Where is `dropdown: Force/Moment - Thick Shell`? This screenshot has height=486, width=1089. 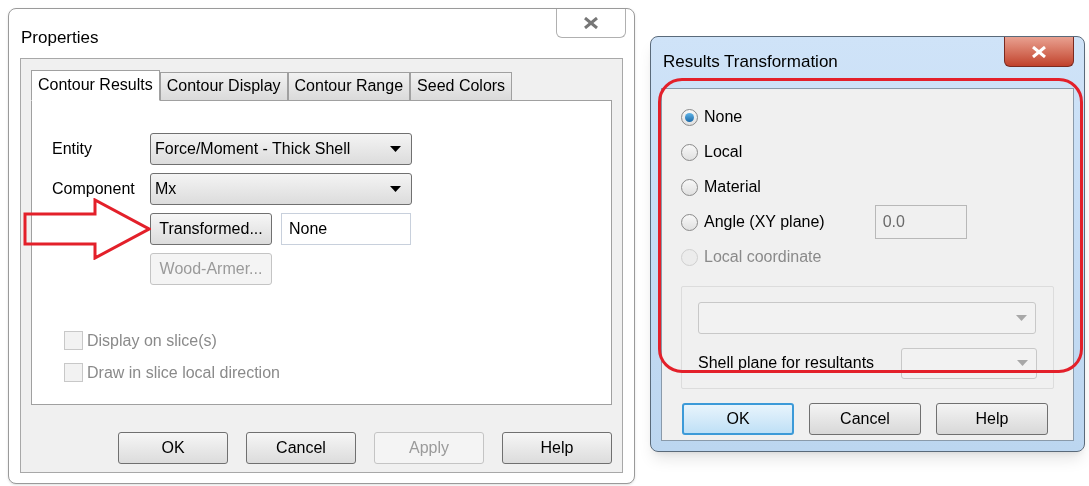 dropdown: Force/Moment - Thick Shell is located at coordinates (281, 148).